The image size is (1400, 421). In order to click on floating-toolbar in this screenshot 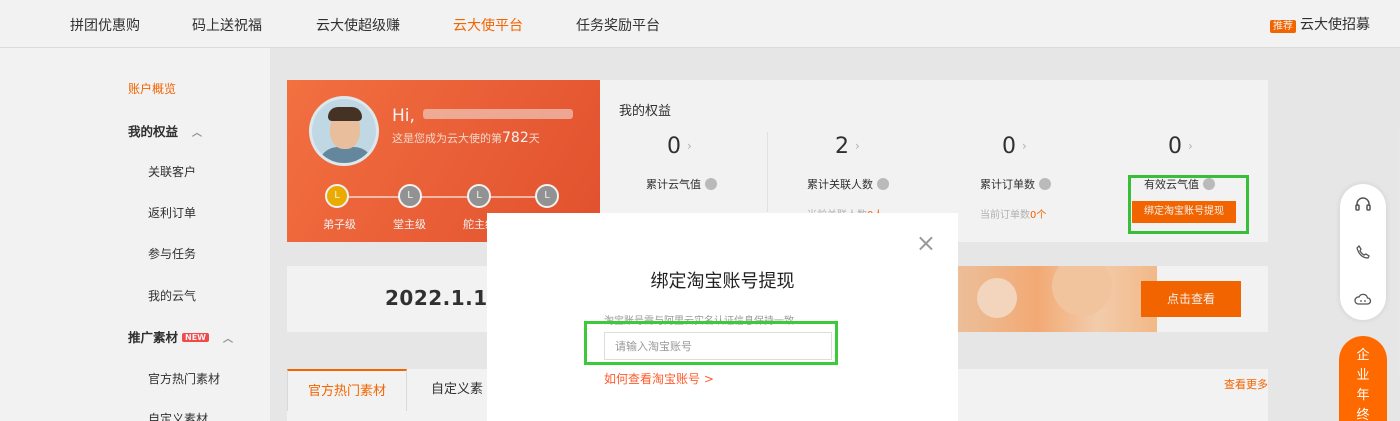, I will do `click(1363, 252)`.